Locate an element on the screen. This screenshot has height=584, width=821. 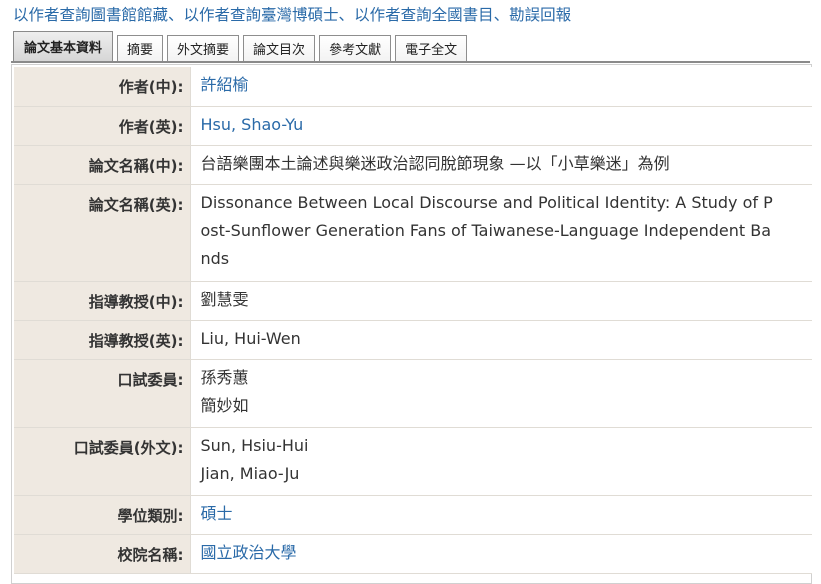
school-link: 國立政治大學 is located at coordinates (505, 553).